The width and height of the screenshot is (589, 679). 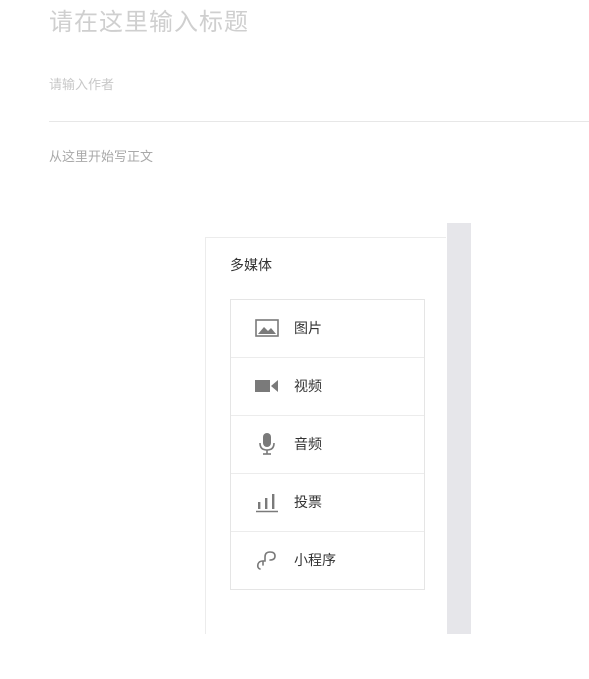 What do you see at coordinates (267, 386) in the screenshot?
I see `video-icon` at bounding box center [267, 386].